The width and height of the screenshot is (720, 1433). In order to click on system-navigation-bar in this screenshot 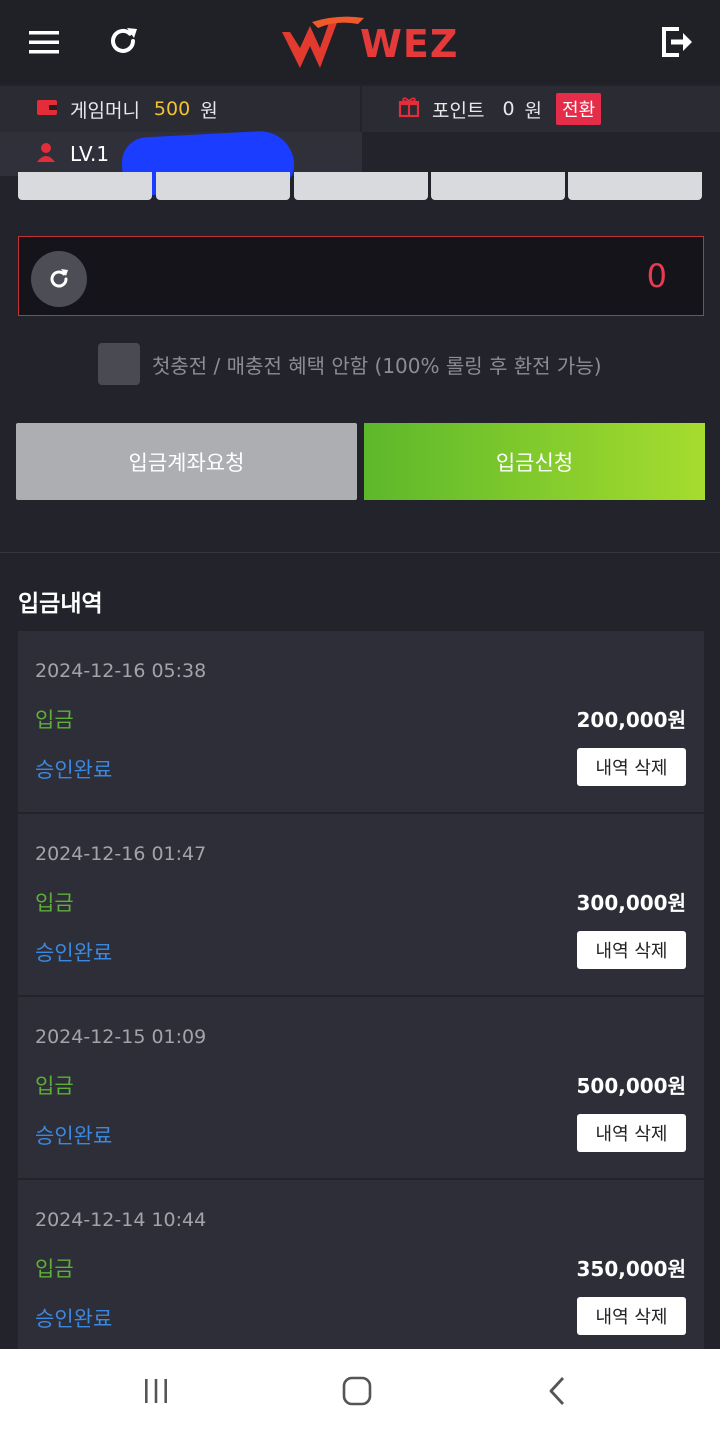, I will do `click(360, 1391)`.